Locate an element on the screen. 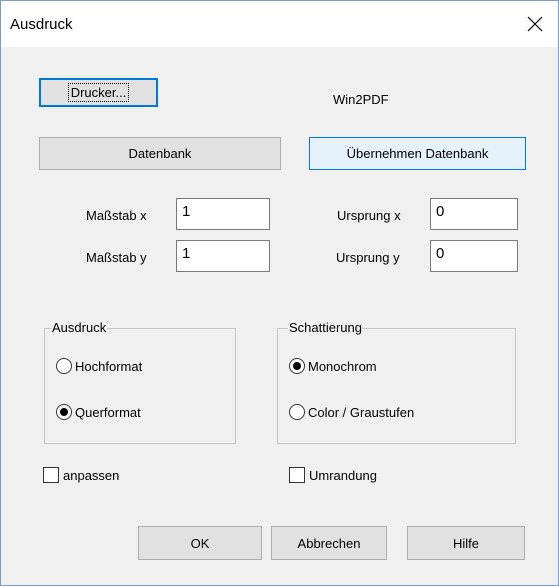 This screenshot has height=586, width=559. window-title: Ausdruck is located at coordinates (41, 24).